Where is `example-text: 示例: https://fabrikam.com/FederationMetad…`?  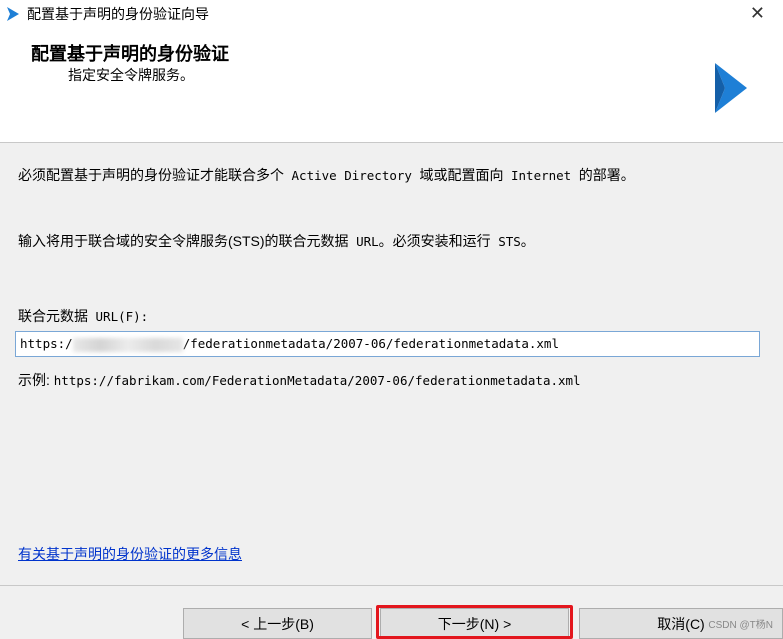 example-text: 示例: https://fabrikam.com/FederationMetad… is located at coordinates (299, 380).